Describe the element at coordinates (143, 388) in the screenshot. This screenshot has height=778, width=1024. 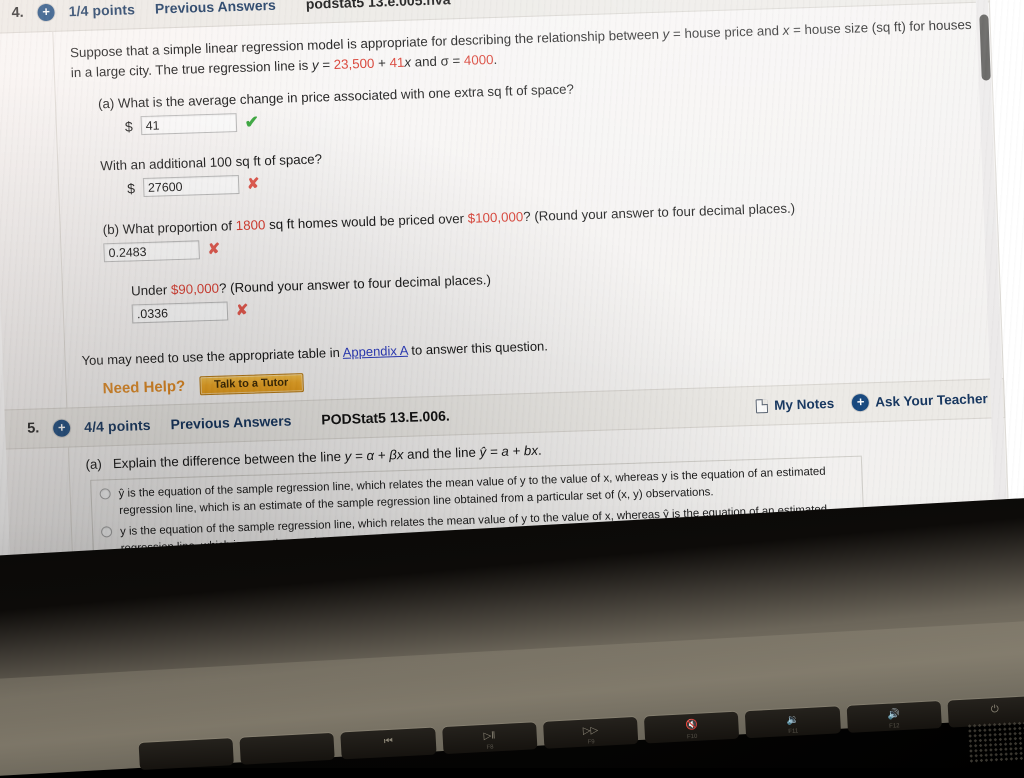
I see `need-help-label-4: Need Help?` at that location.